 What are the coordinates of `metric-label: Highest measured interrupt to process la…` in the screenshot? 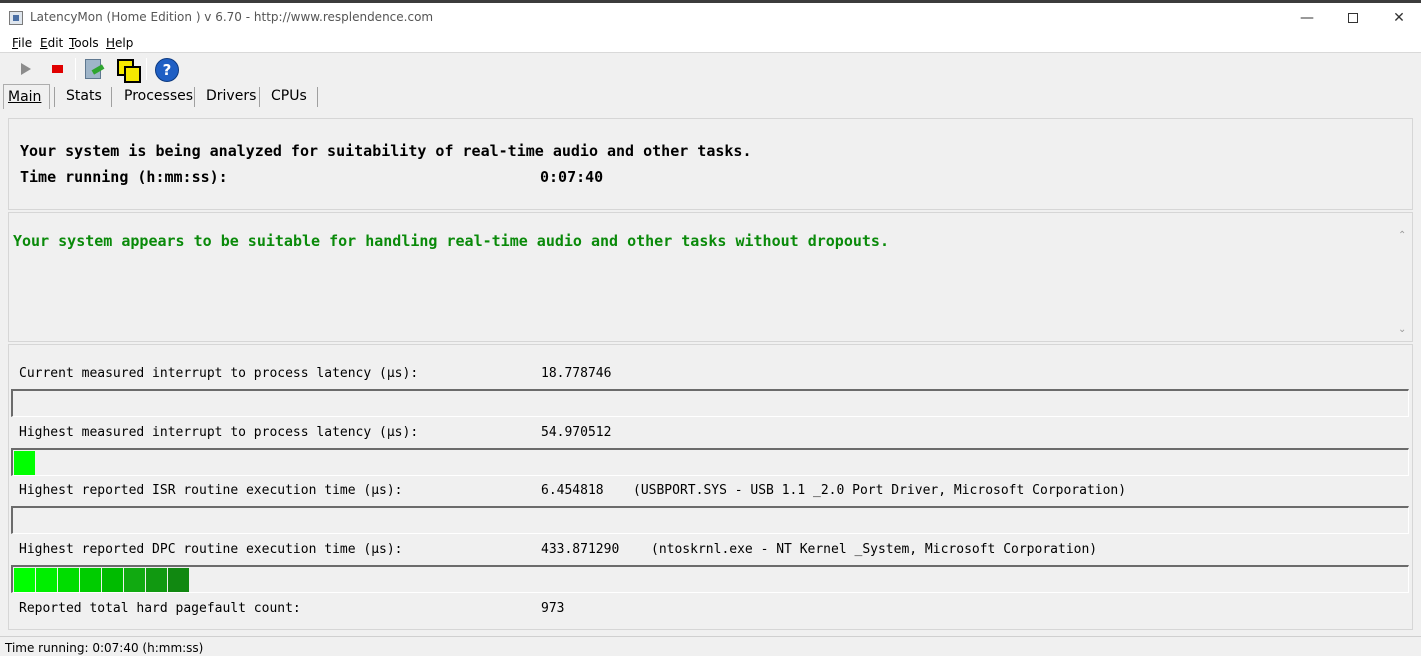 It's located at (219, 432).